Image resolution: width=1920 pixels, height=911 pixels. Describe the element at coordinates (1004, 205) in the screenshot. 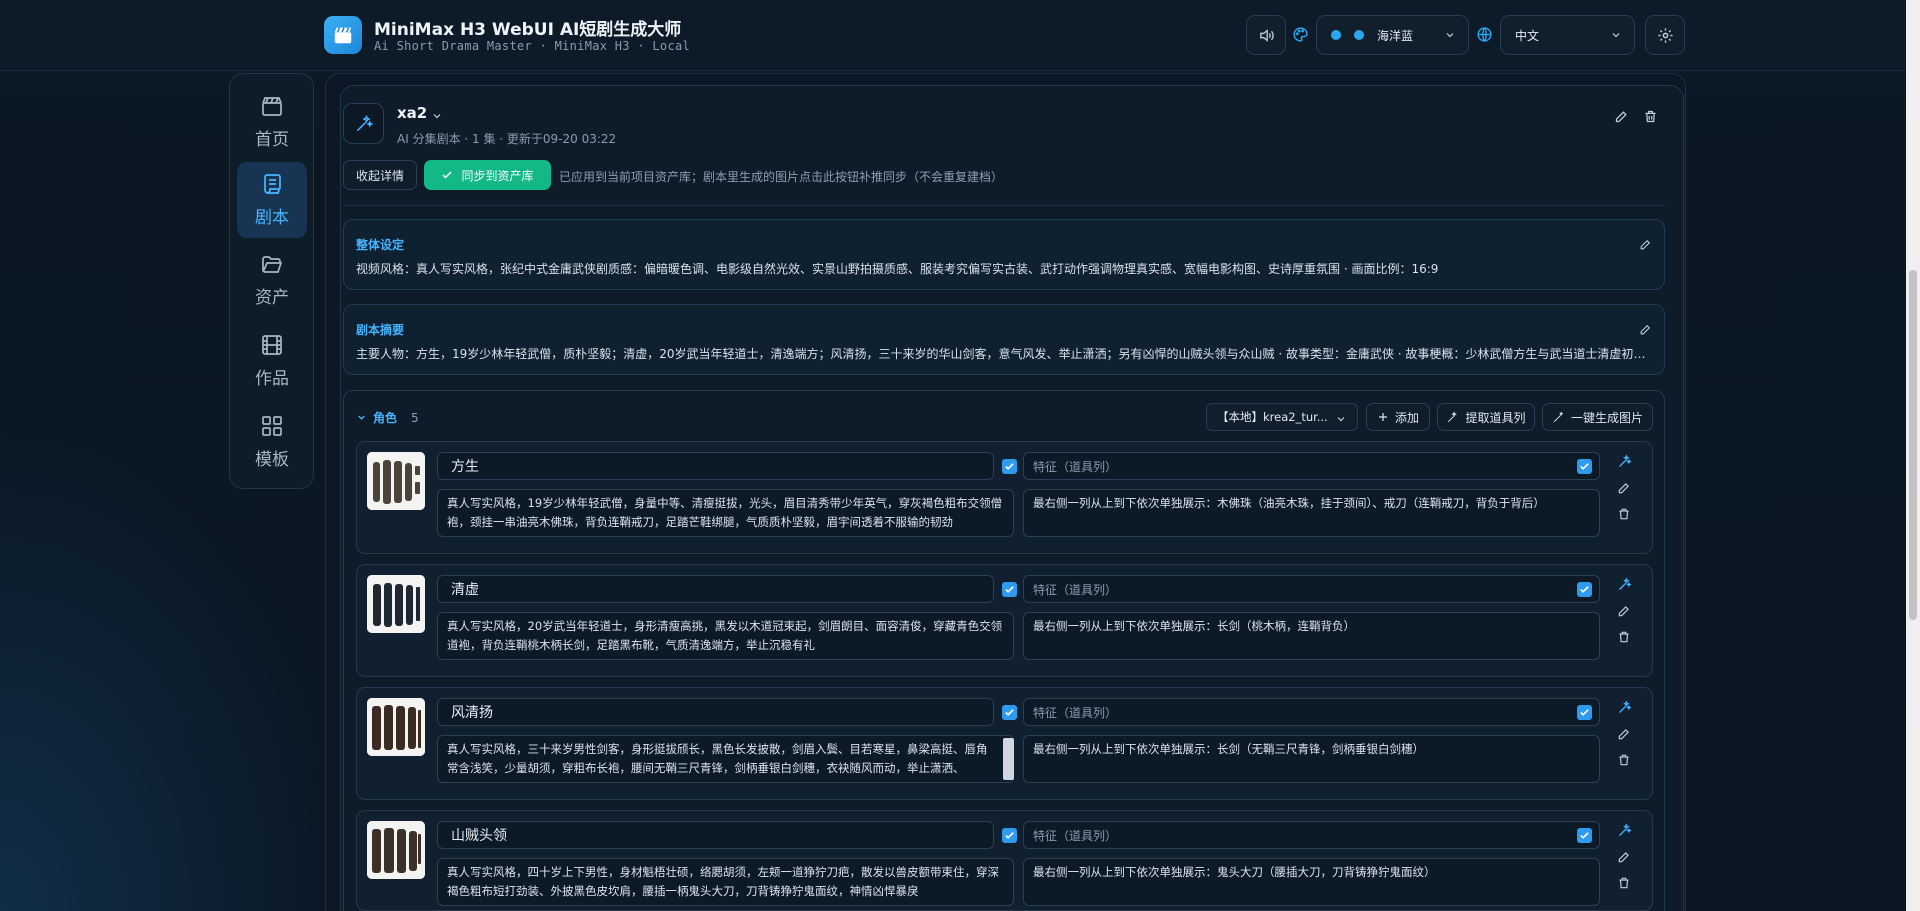

I see `divider` at that location.